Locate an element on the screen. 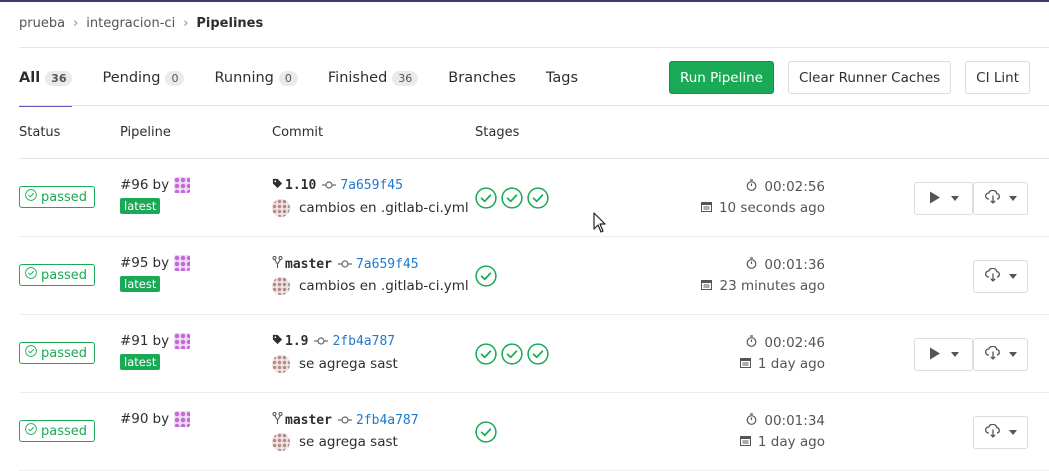  commit-ref: 1.10 7a659f45 is located at coordinates (337, 185).